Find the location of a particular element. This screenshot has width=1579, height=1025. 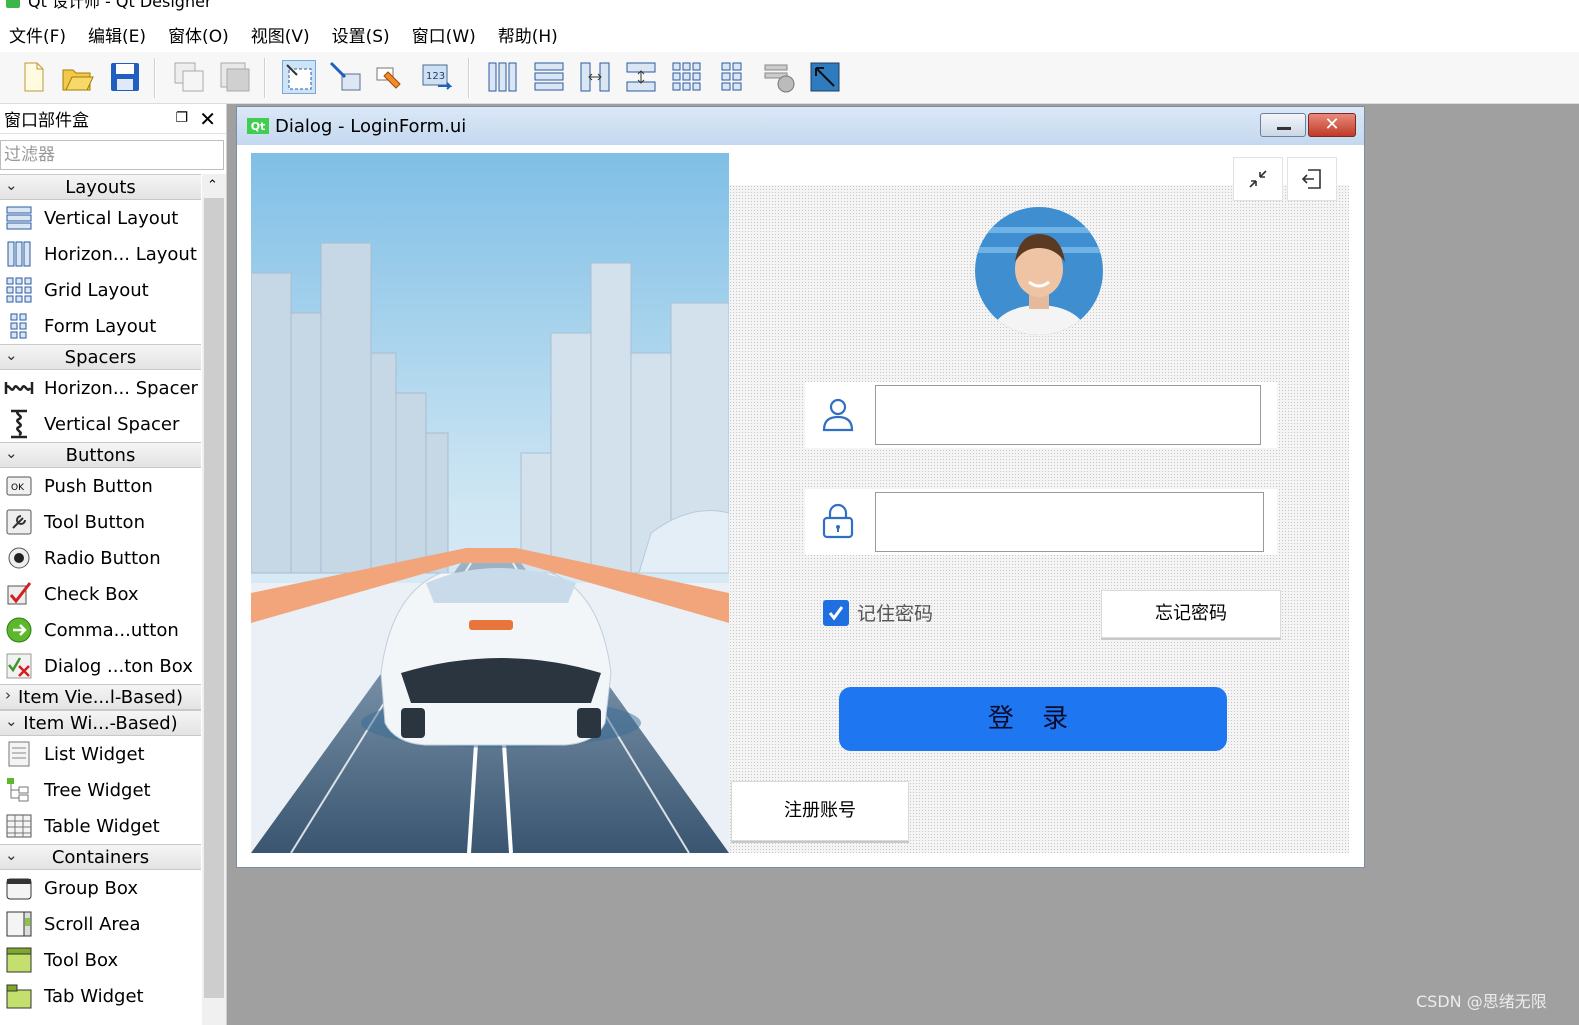

edit-buddies-icon is located at coordinates (391, 77).